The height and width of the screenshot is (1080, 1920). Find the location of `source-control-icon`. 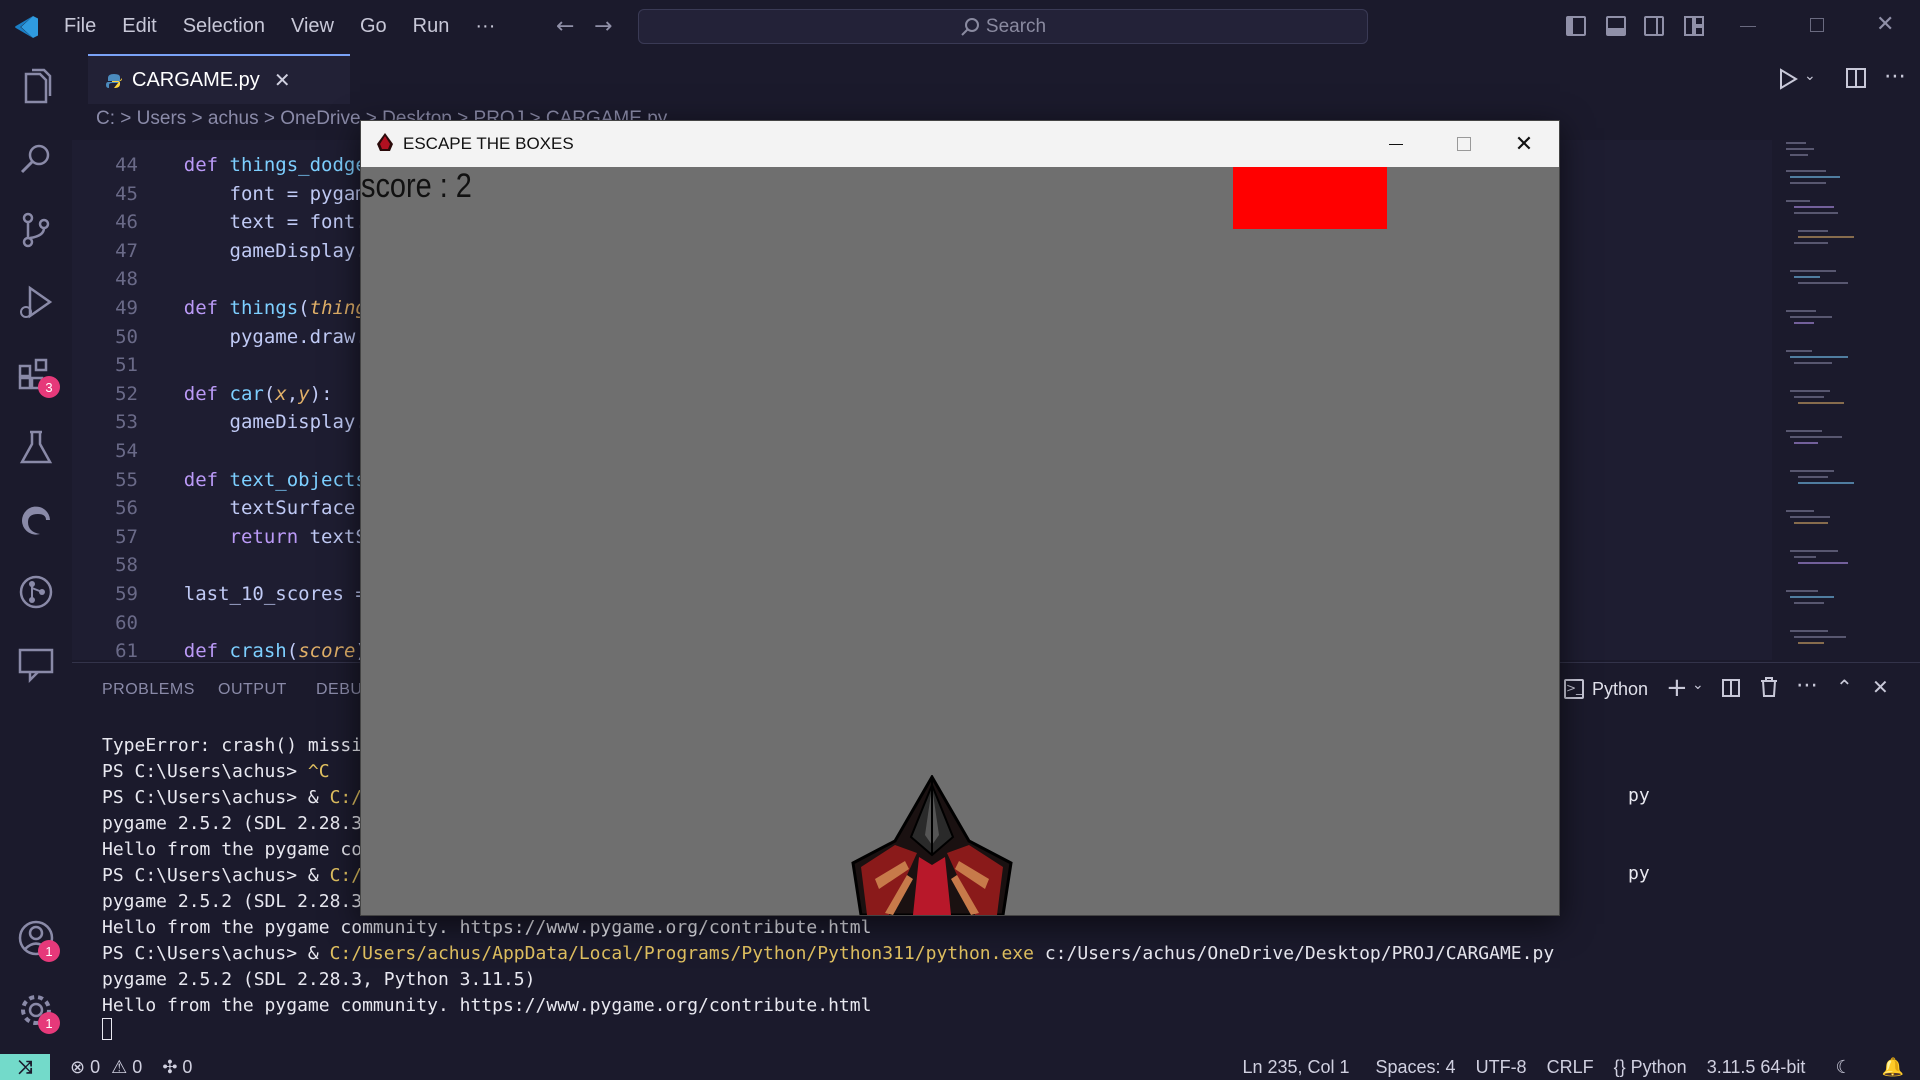

source-control-icon is located at coordinates (36, 230).